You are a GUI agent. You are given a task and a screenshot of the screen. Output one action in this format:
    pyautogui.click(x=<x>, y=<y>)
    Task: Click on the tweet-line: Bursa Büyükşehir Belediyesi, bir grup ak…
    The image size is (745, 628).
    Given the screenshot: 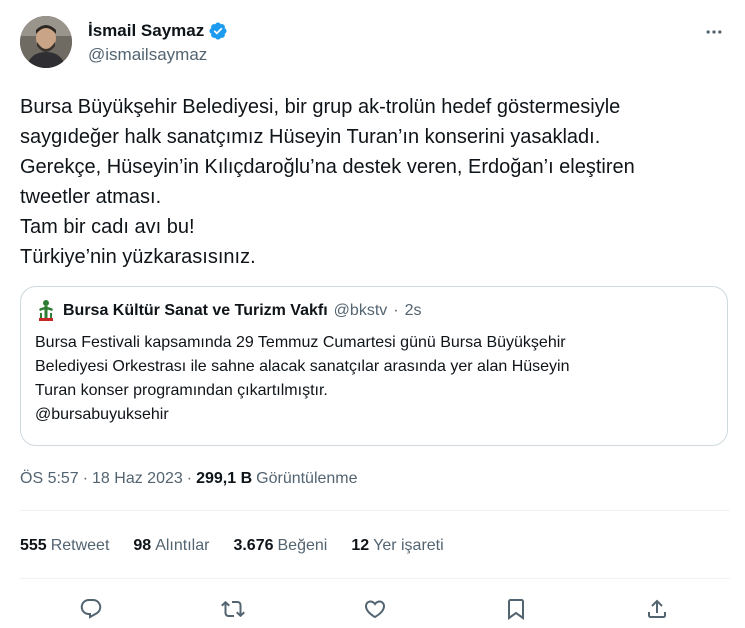 What is the action you would take?
    pyautogui.click(x=320, y=107)
    